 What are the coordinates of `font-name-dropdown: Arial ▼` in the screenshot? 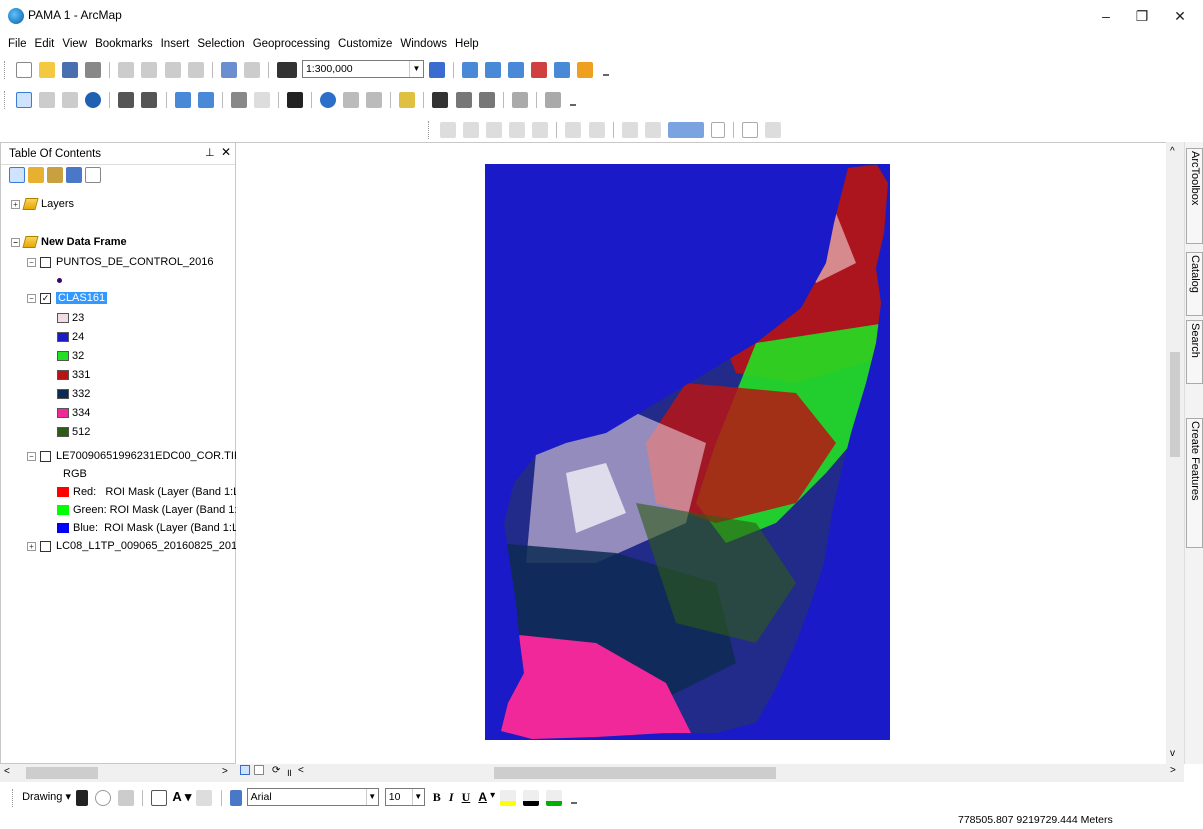 It's located at (312, 797).